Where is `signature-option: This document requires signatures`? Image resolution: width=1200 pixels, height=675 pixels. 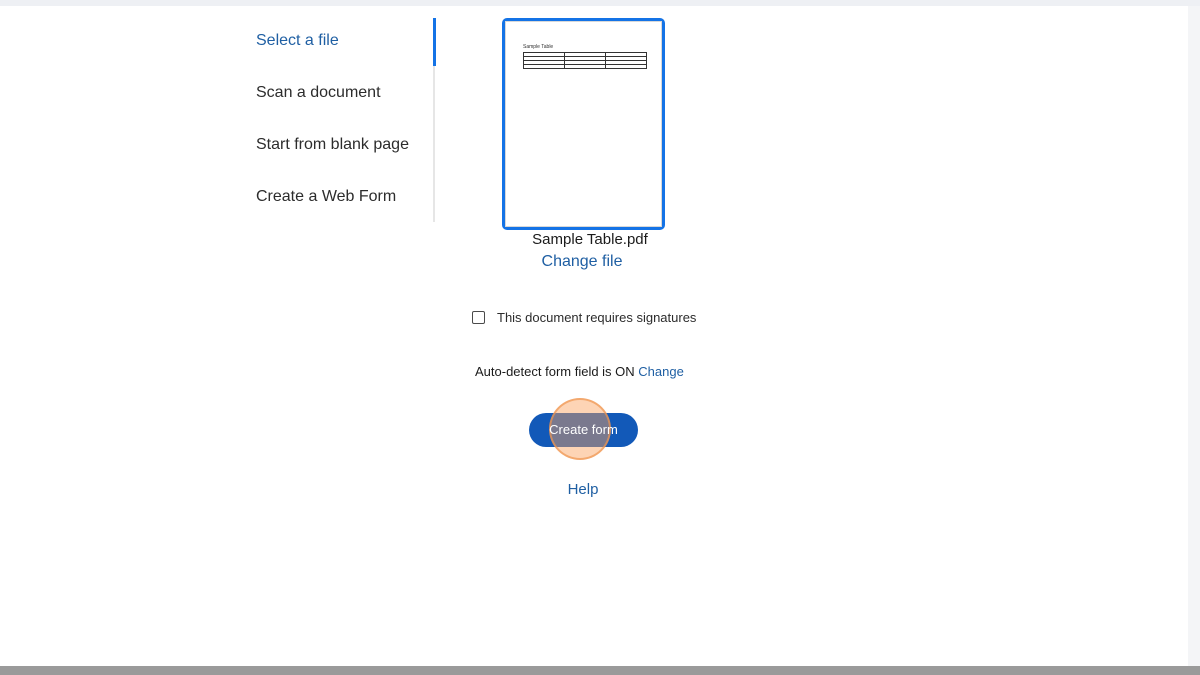
signature-option: This document requires signatures is located at coordinates (584, 317).